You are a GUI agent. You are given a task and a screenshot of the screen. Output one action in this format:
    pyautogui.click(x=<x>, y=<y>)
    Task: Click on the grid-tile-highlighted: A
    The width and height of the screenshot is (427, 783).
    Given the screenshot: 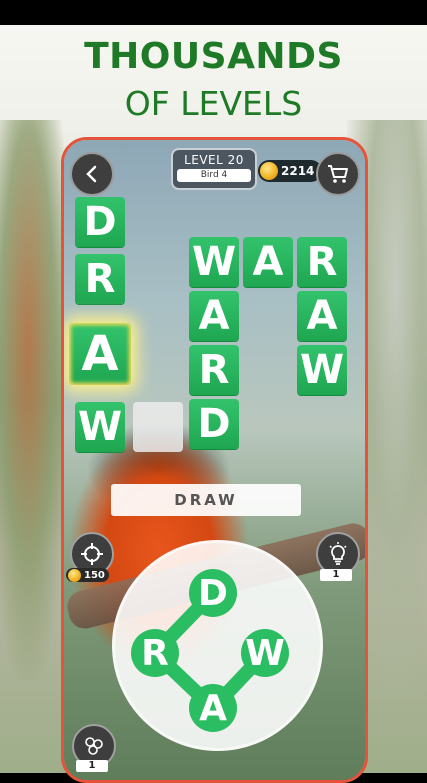 What is the action you would take?
    pyautogui.click(x=100, y=354)
    